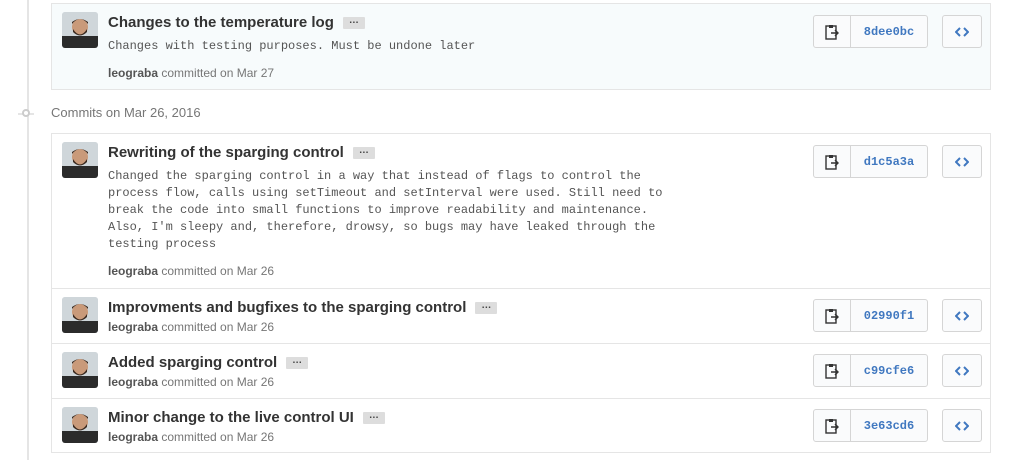 The height and width of the screenshot is (460, 1011). Describe the element at coordinates (889, 315) in the screenshot. I see `commit-sha-link: 02990f1` at that location.